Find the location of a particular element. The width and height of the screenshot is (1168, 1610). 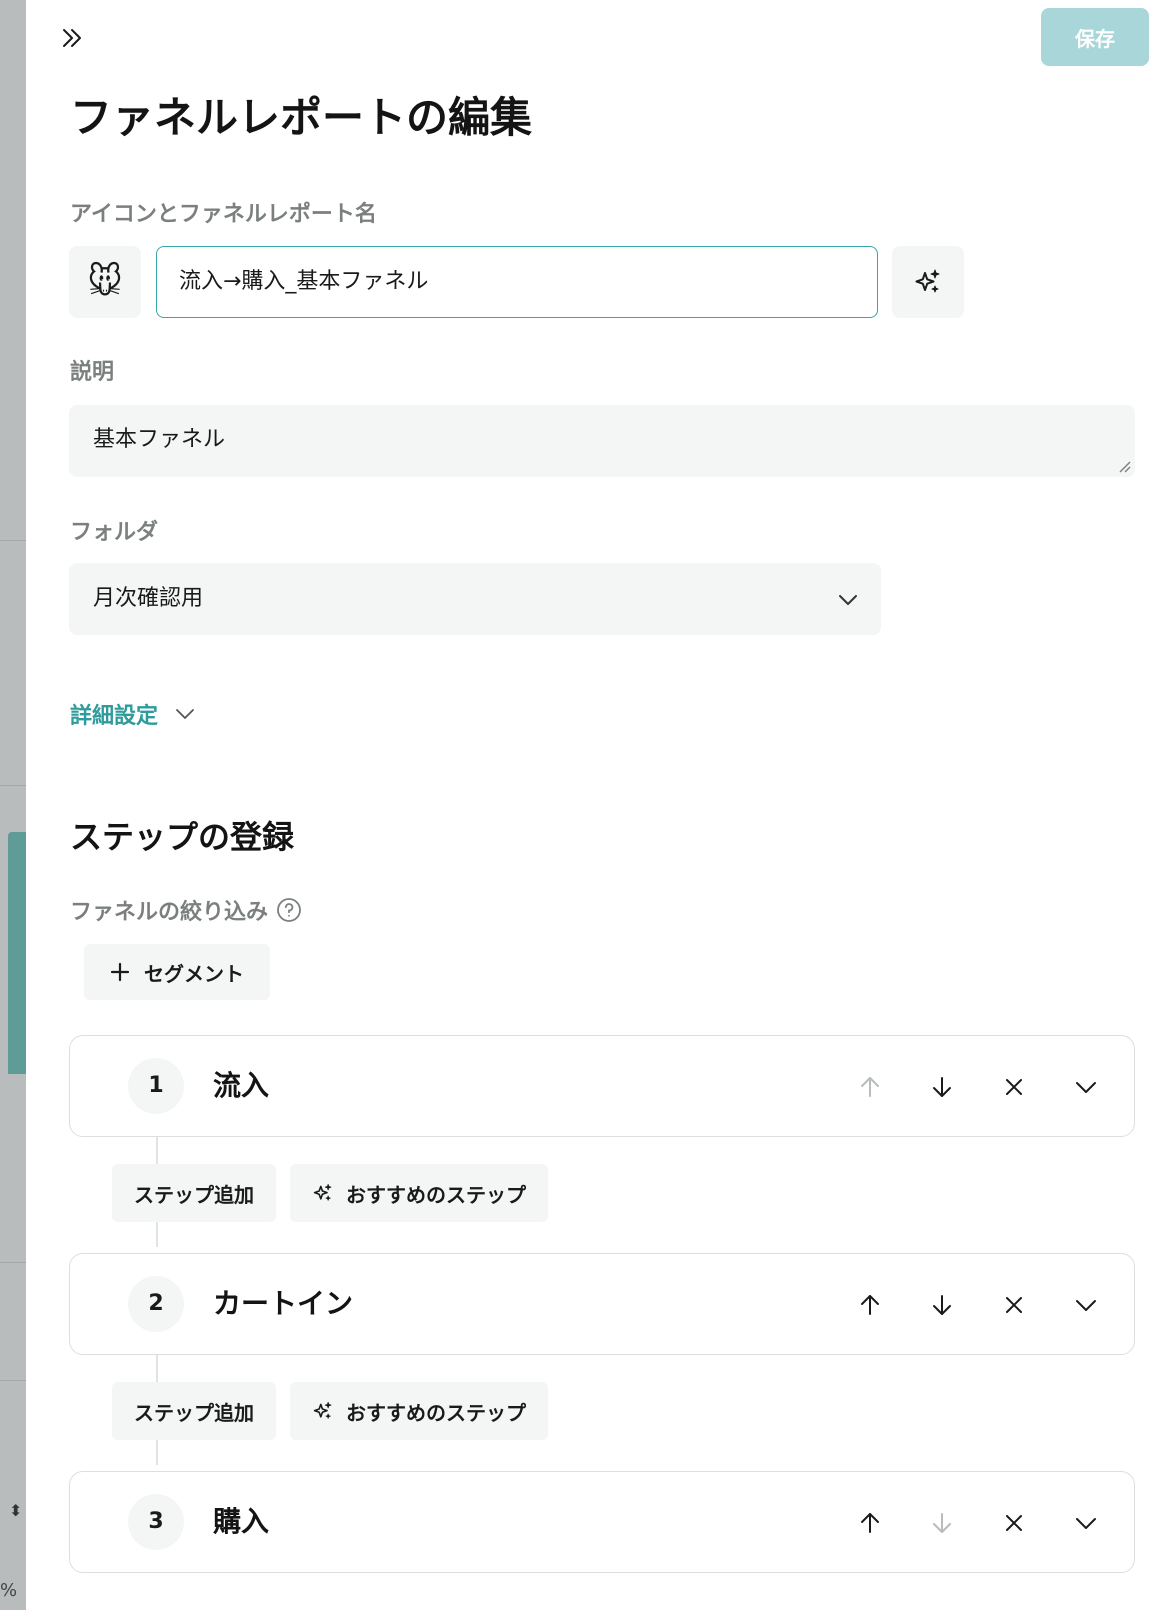

plus-icon is located at coordinates (120, 972).